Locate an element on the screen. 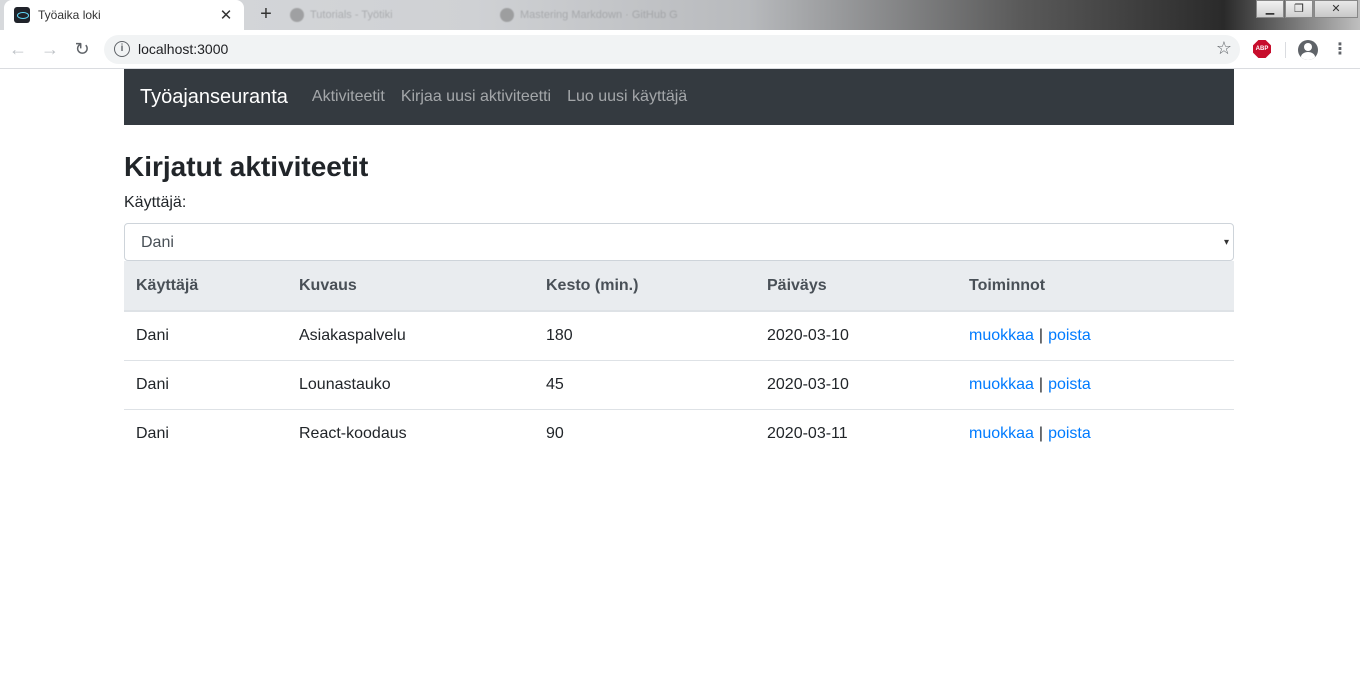 The height and width of the screenshot is (688, 1360). window-controls: ▁ ❐ ✕ is located at coordinates (1306, 9).